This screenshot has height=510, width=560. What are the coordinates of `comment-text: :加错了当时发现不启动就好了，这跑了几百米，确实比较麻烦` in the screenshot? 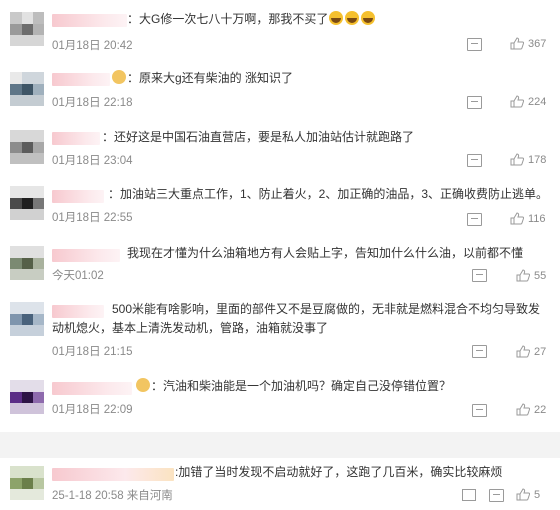 It's located at (339, 472).